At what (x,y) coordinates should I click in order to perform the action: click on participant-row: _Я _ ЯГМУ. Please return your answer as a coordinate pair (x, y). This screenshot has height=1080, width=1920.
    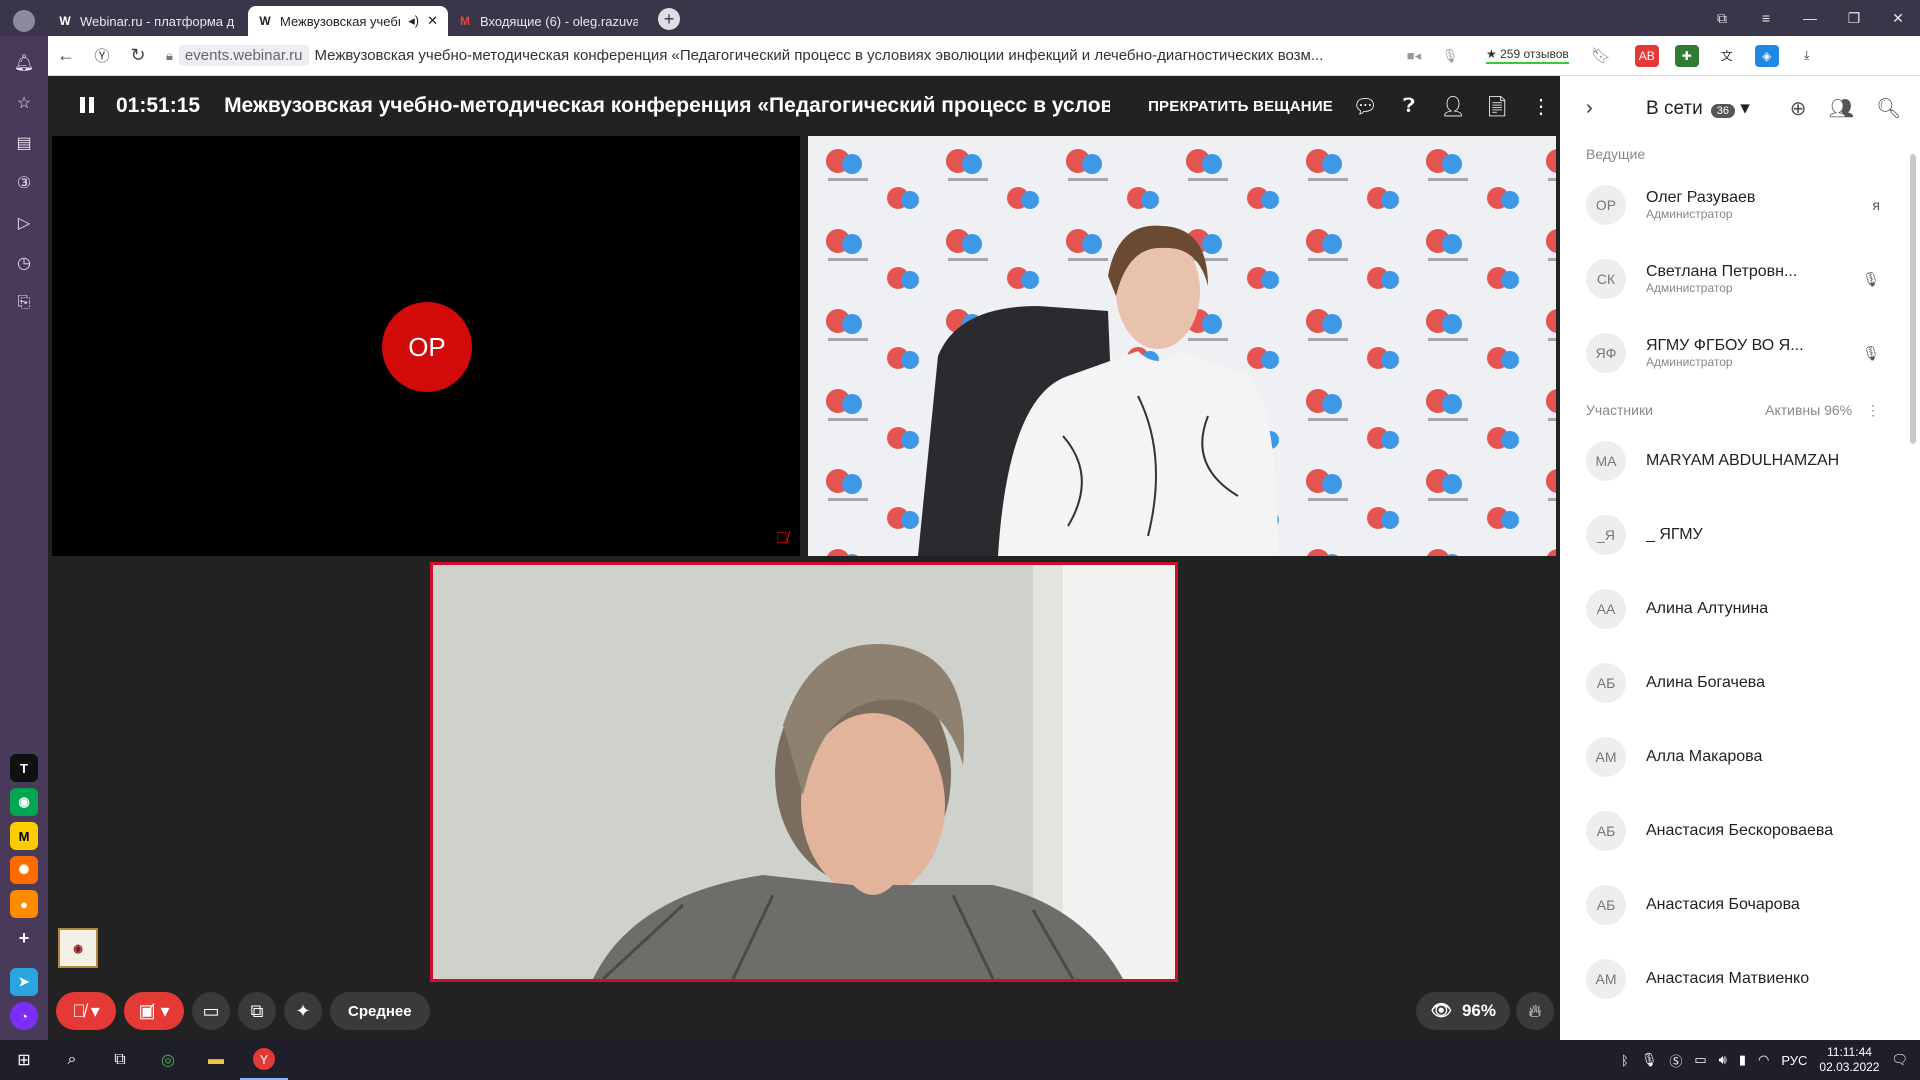
    Looking at the image, I should click on (1740, 535).